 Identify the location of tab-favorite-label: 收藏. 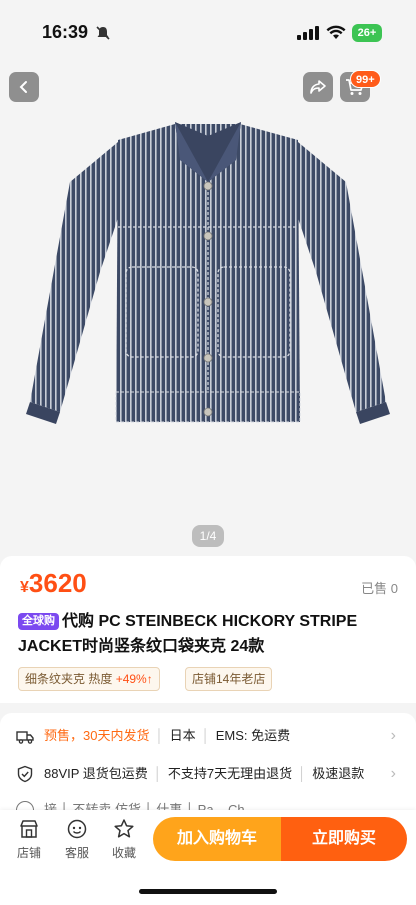
(123, 853).